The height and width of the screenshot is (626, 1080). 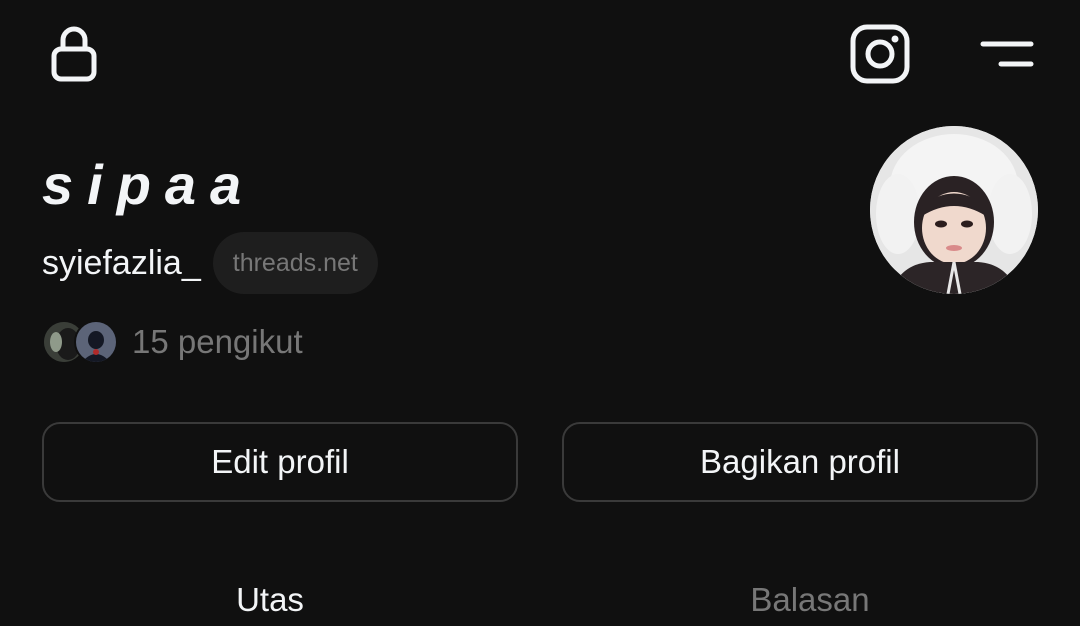 I want to click on follower-avatar, so click(x=96, y=342).